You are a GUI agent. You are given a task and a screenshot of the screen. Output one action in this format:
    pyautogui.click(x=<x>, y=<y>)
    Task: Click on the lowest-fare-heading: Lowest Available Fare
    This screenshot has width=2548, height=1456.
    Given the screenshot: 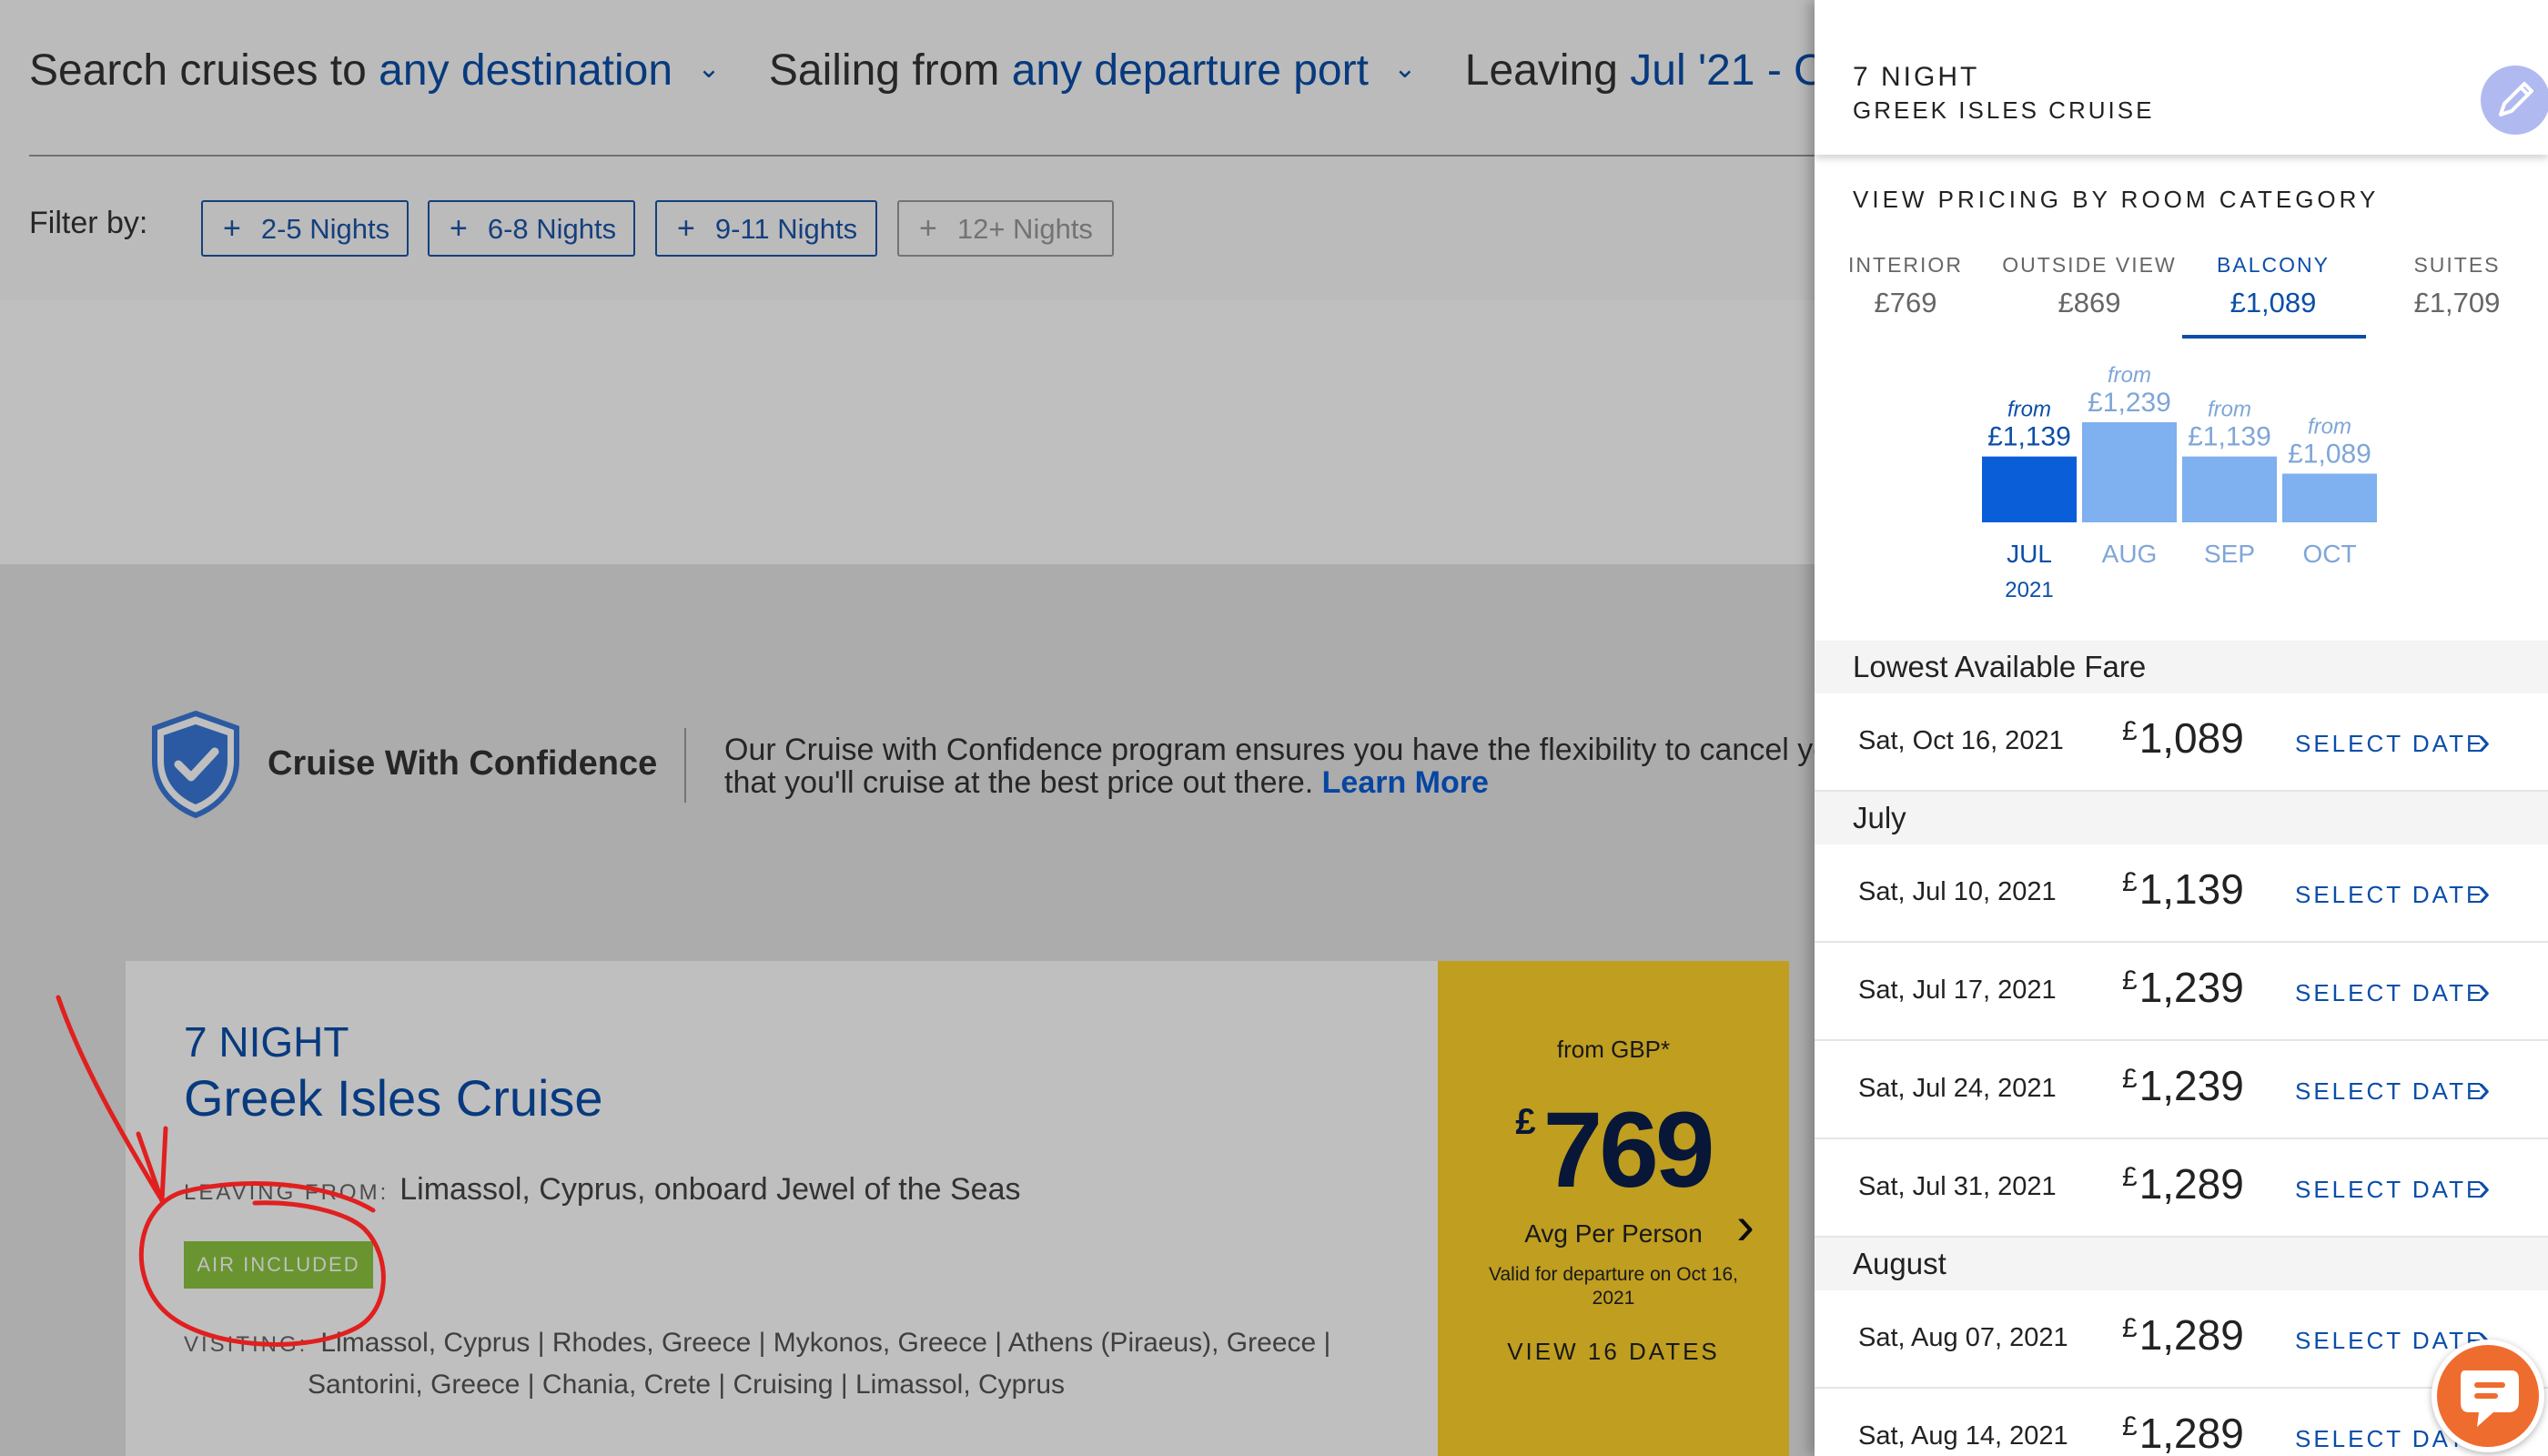 What is the action you would take?
    pyautogui.click(x=2182, y=667)
    